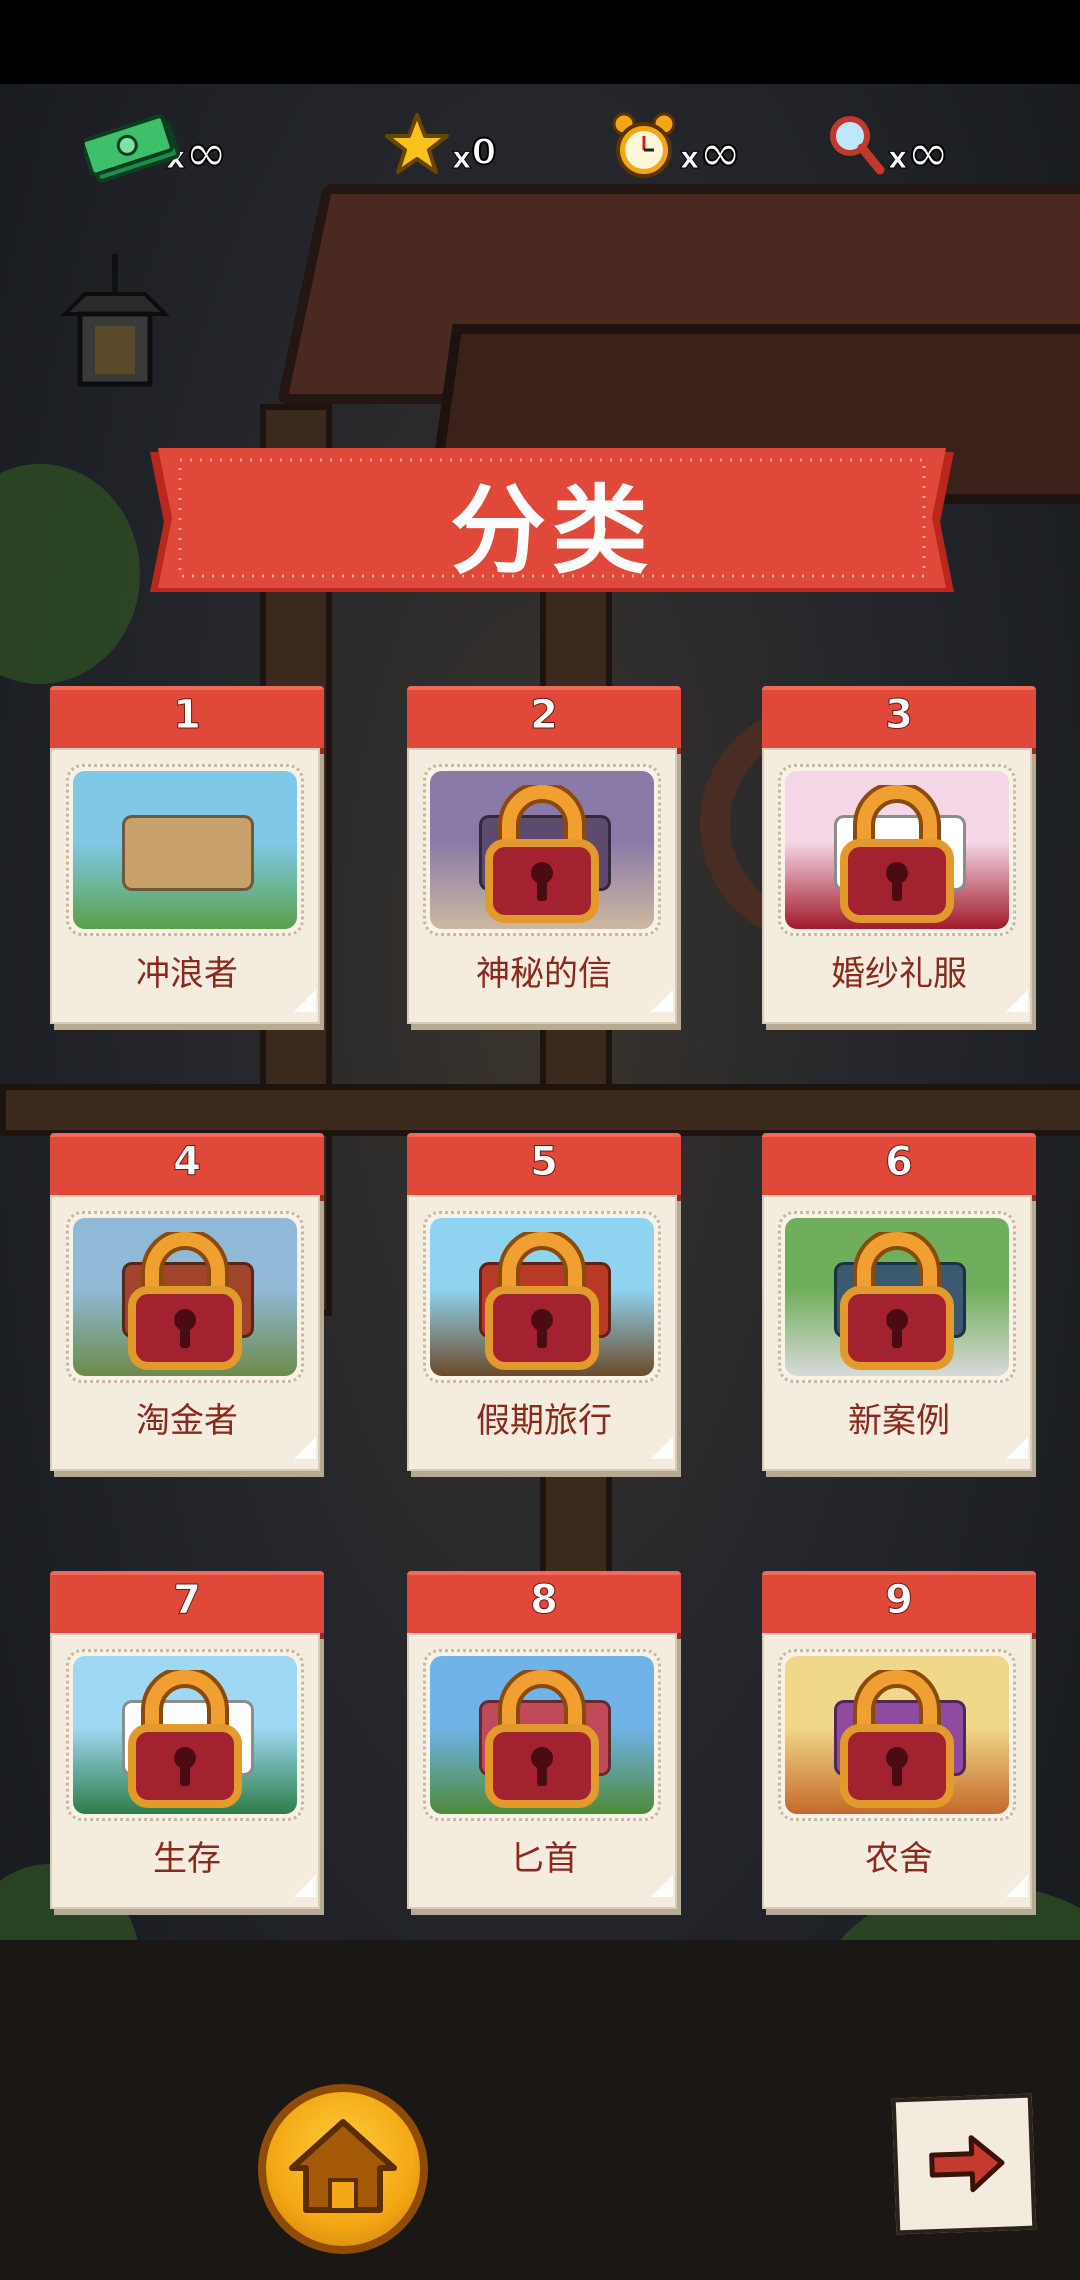 The image size is (1080, 2280). Describe the element at coordinates (899, 974) in the screenshot. I see `category-label: 婚纱礼服` at that location.